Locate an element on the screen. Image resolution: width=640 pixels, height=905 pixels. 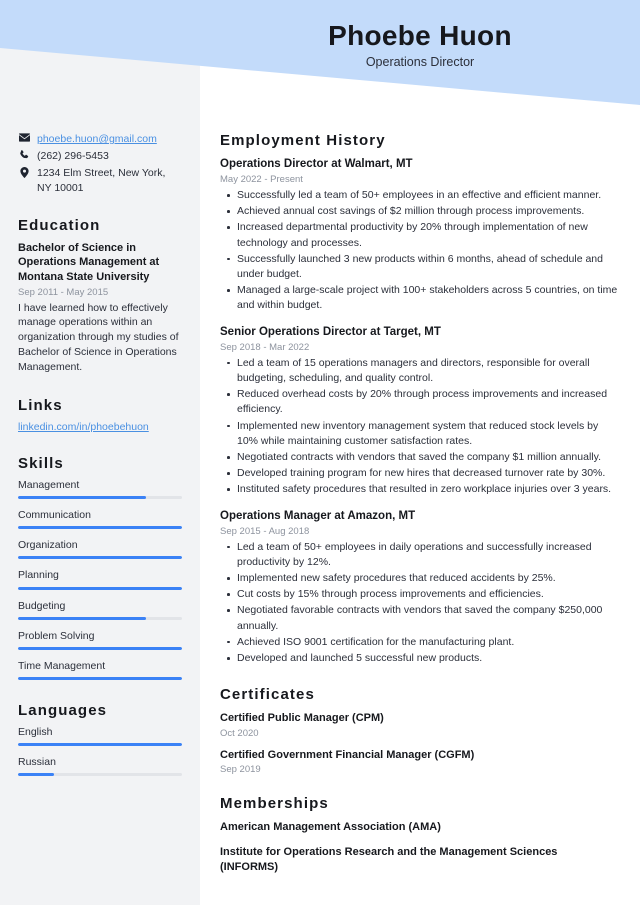
certificate-name: Certified Public Manager (CPM) is located at coordinates (302, 718).